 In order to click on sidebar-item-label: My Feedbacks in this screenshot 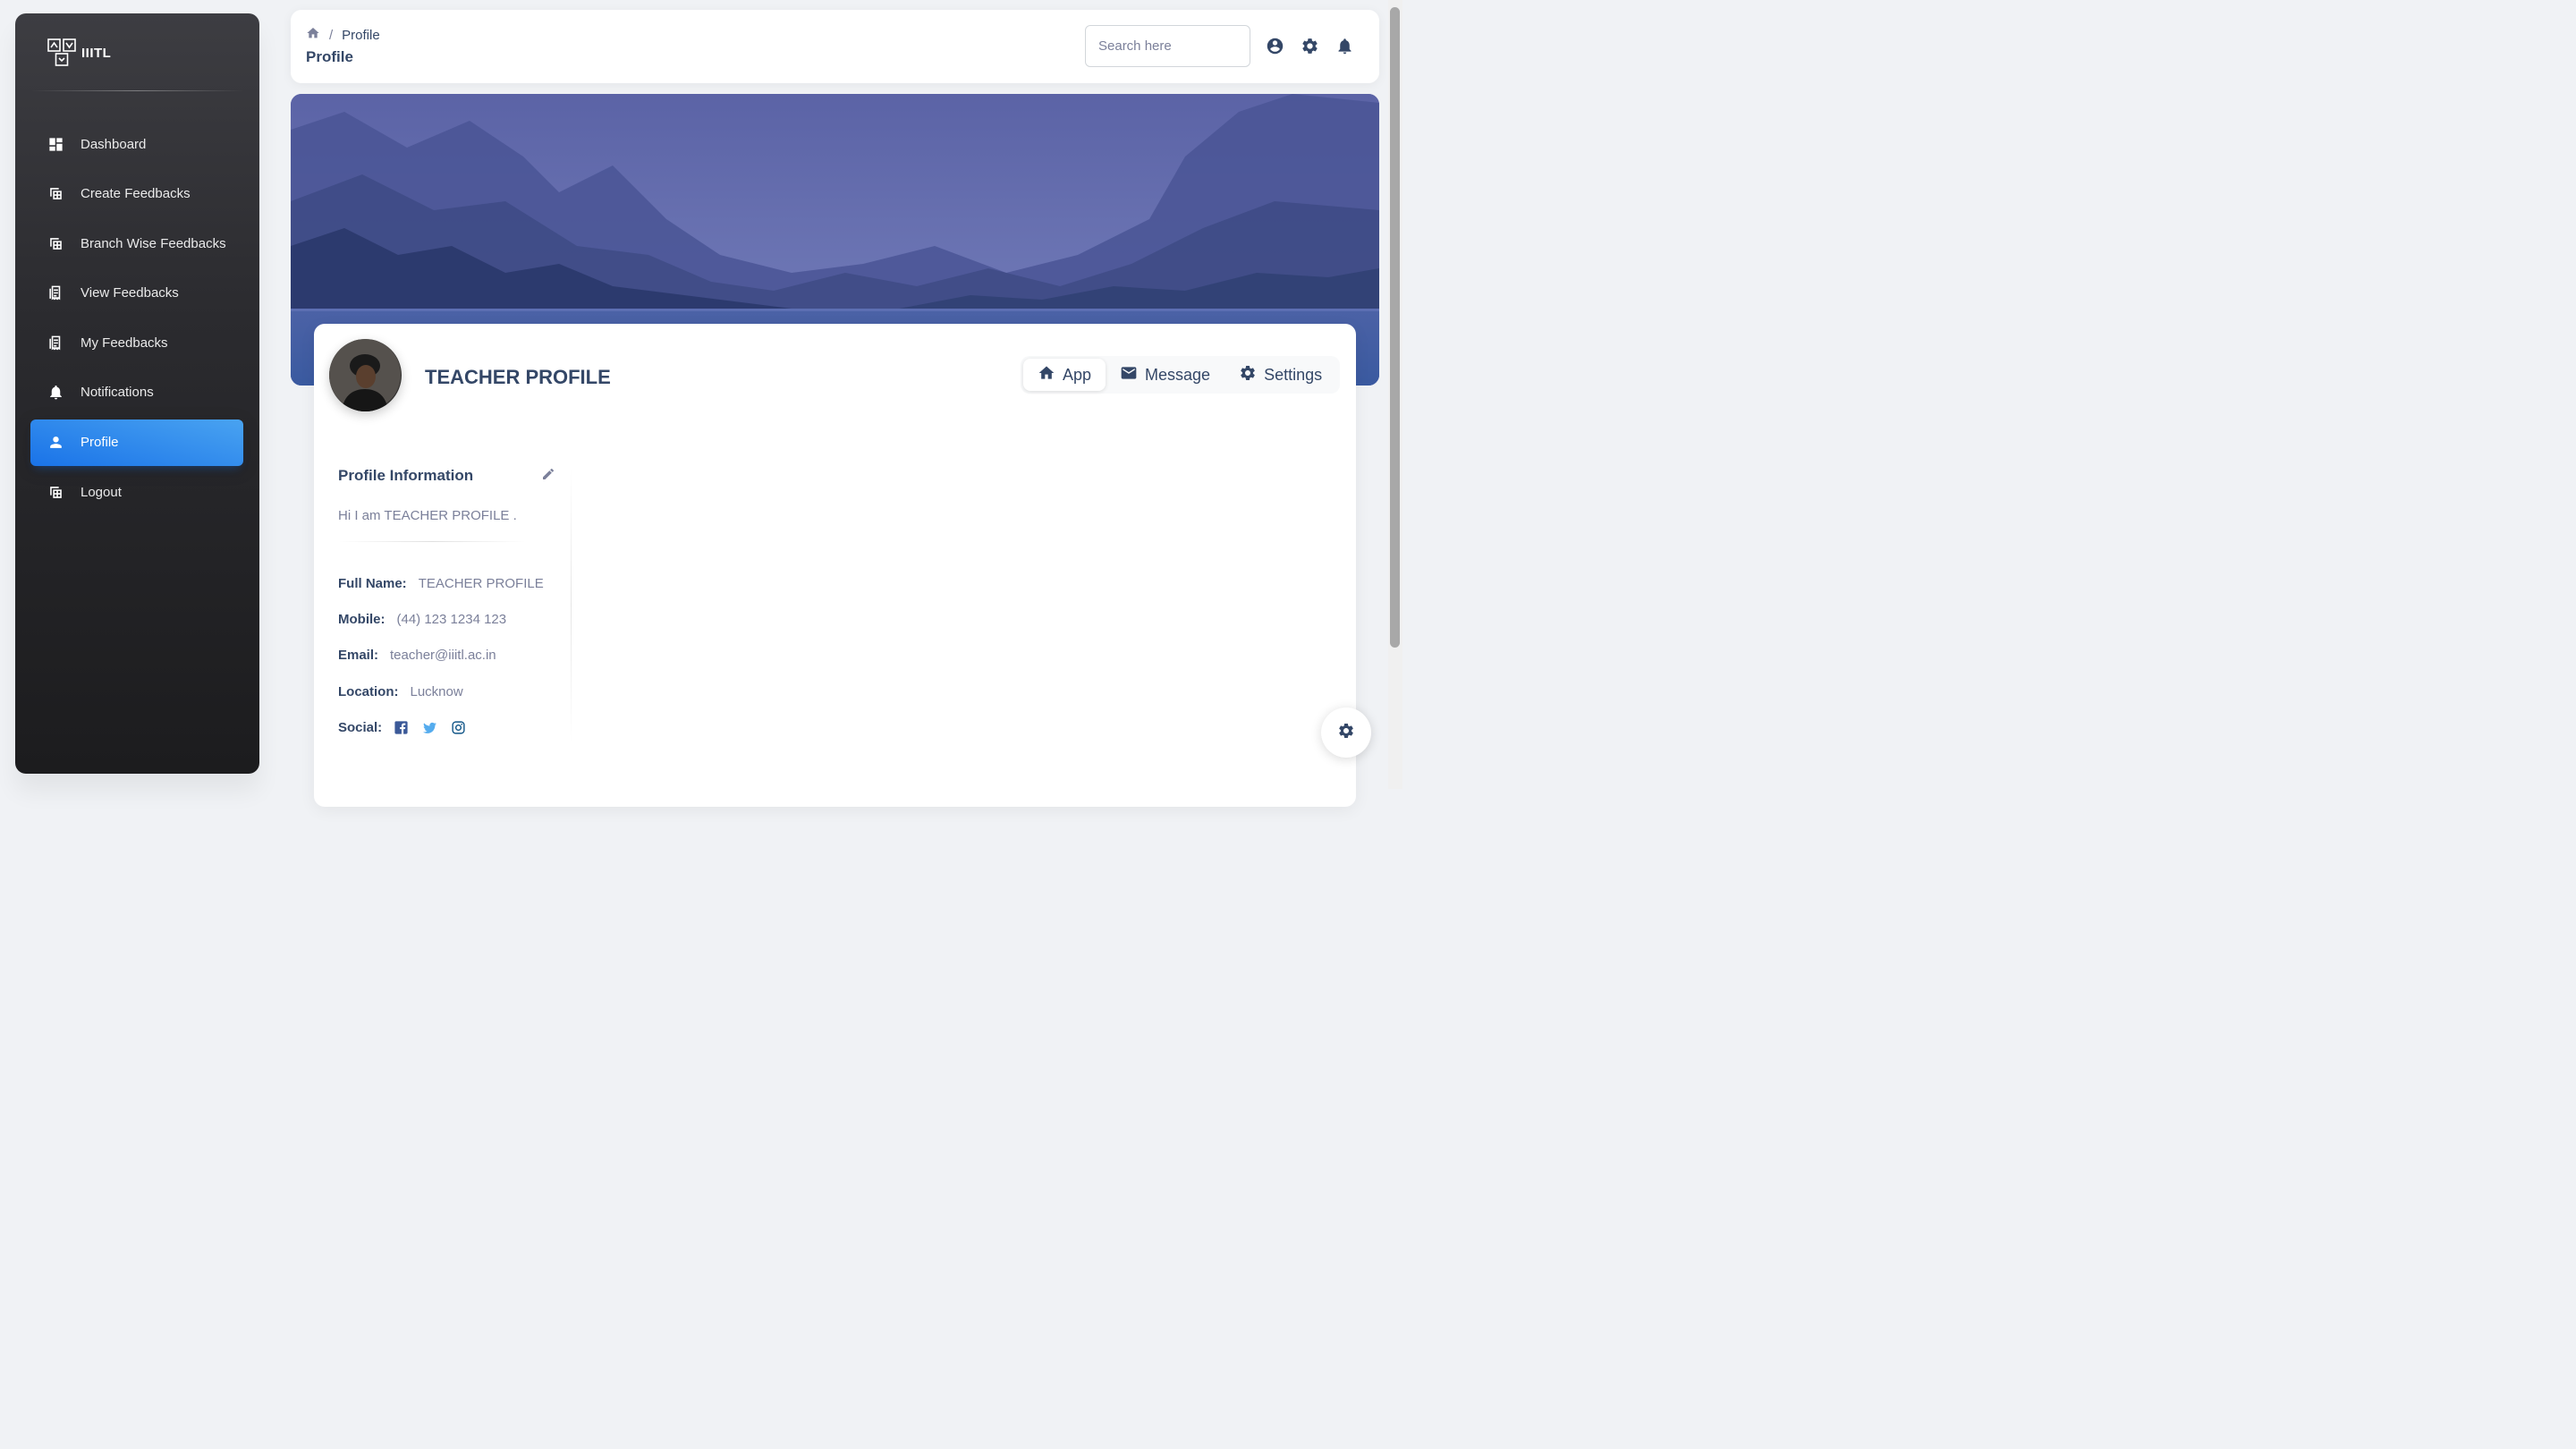, I will do `click(124, 343)`.